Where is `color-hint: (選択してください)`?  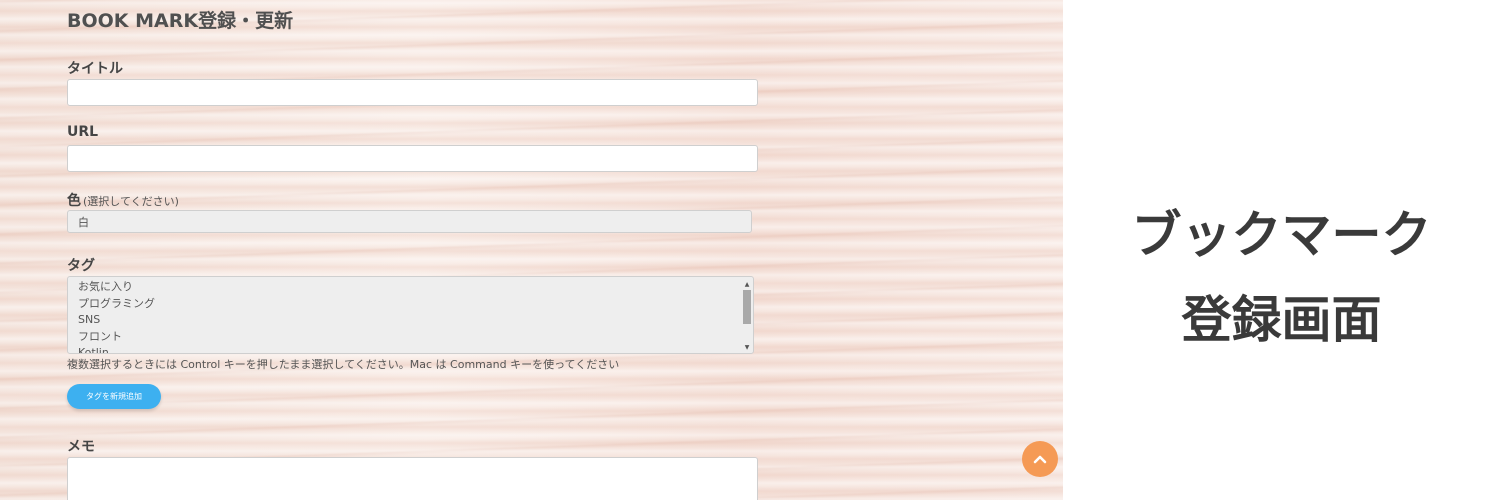
color-hint: (選択してください) is located at coordinates (131, 201).